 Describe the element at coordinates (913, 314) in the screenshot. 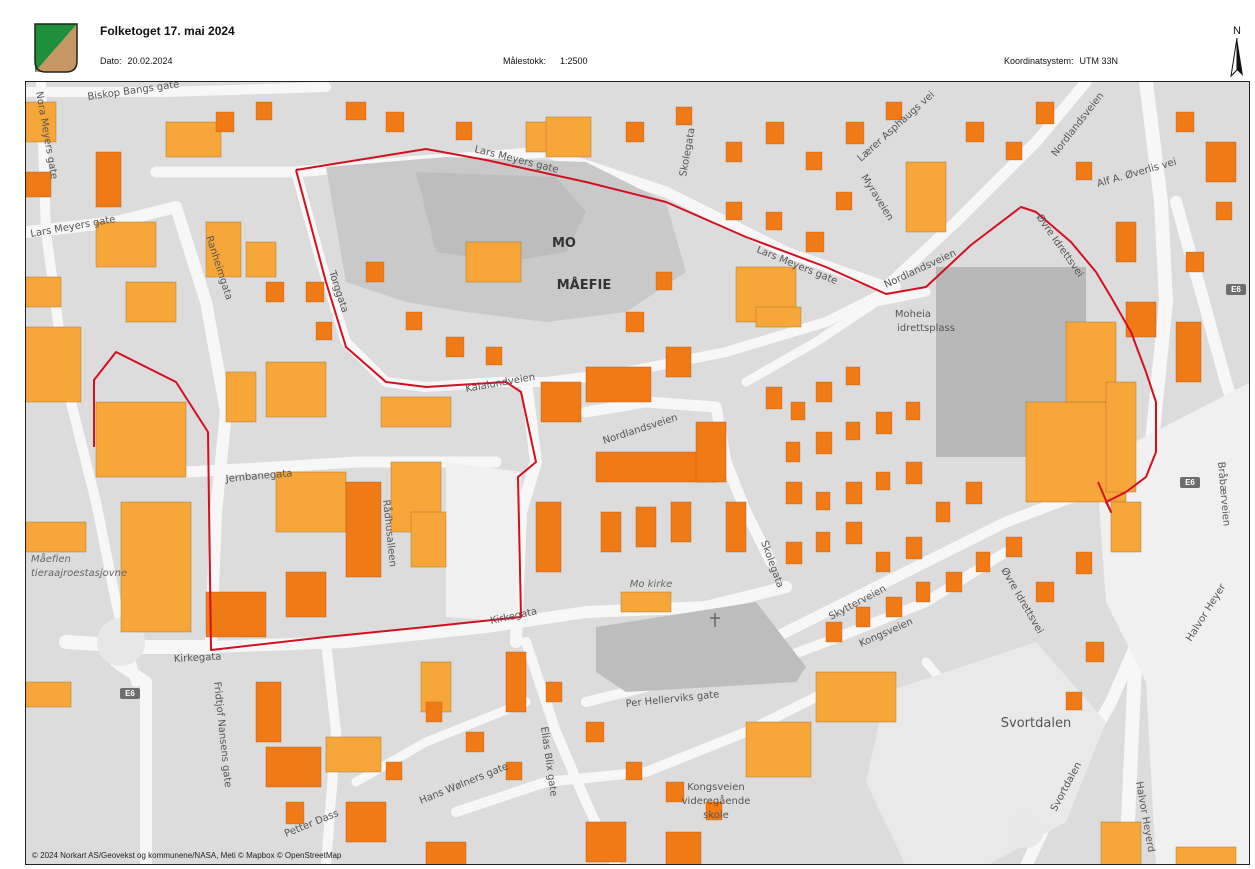

I see `poi-label-sports-1: Moheia` at that location.